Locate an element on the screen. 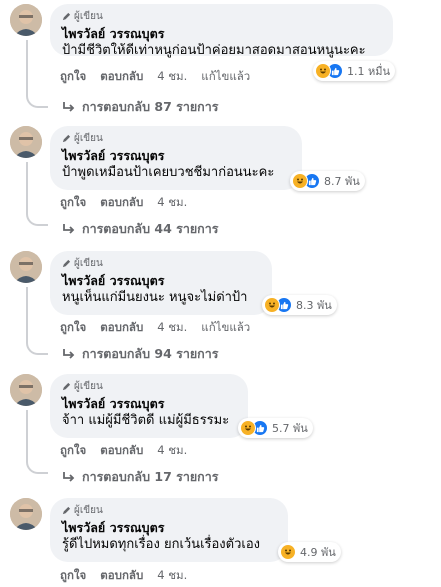  replies-count-label: การตอบกลับ 17 รายการ is located at coordinates (150, 476).